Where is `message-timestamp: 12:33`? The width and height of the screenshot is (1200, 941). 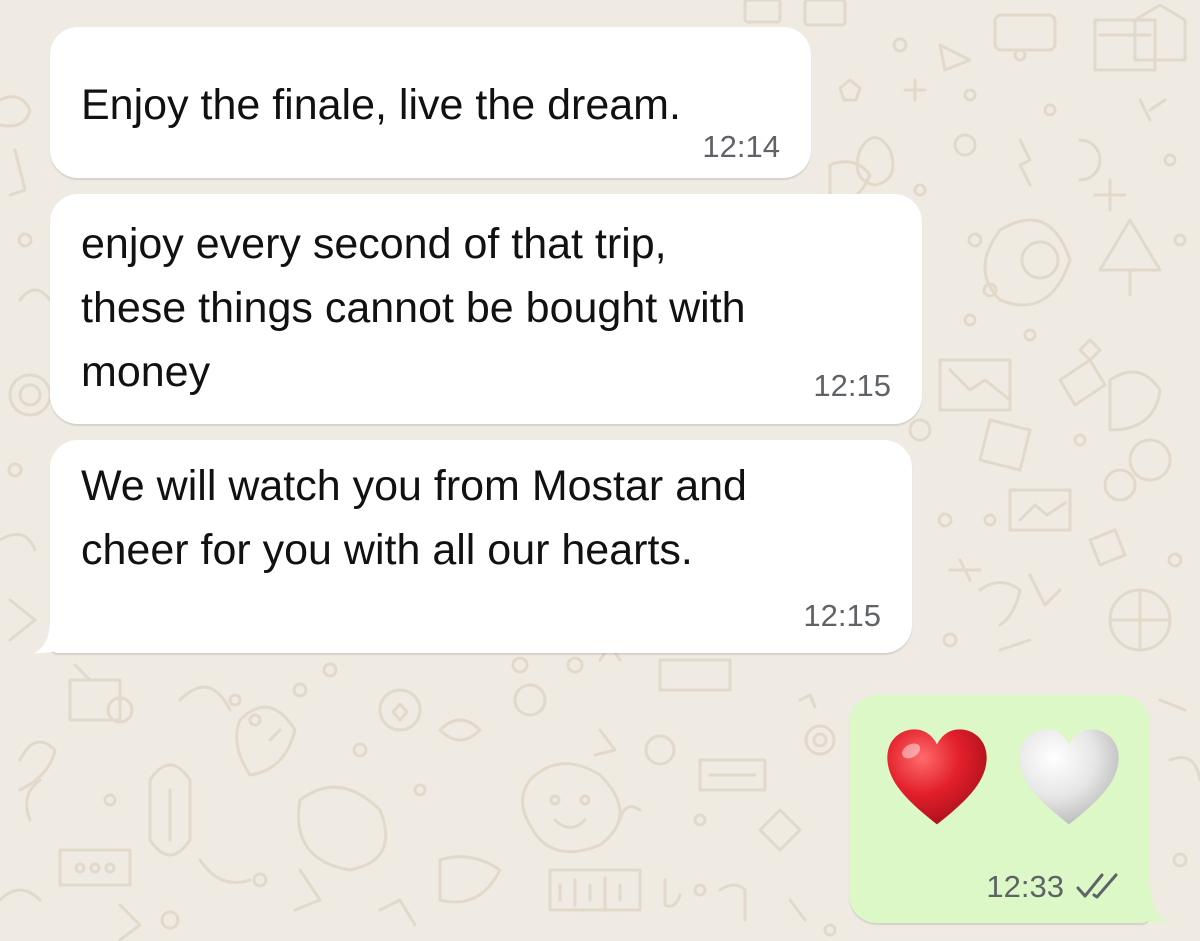
message-timestamp: 12:33 is located at coordinates (1025, 886).